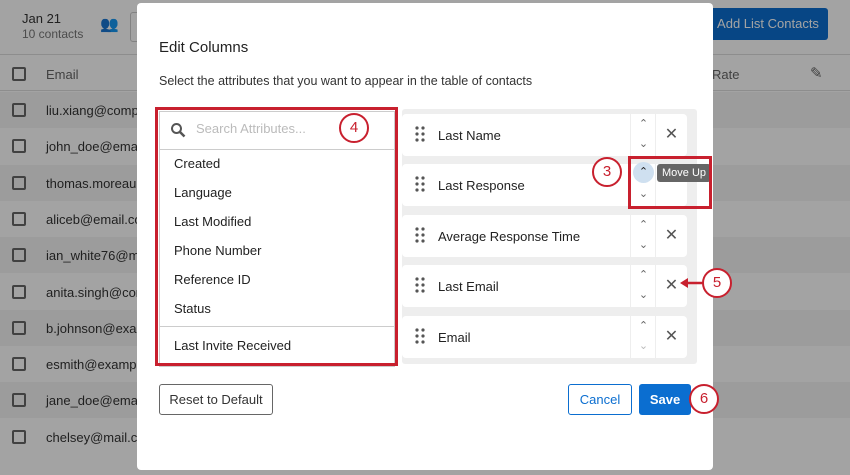 The width and height of the screenshot is (850, 475). Describe the element at coordinates (204, 47) in the screenshot. I see `modal-title: Edit Columns` at that location.